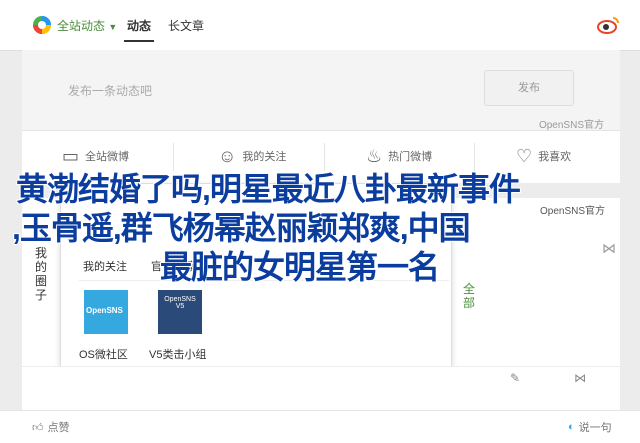 The image size is (640, 443). What do you see at coordinates (139, 41) in the screenshot?
I see `active-tab-indicator` at bounding box center [139, 41].